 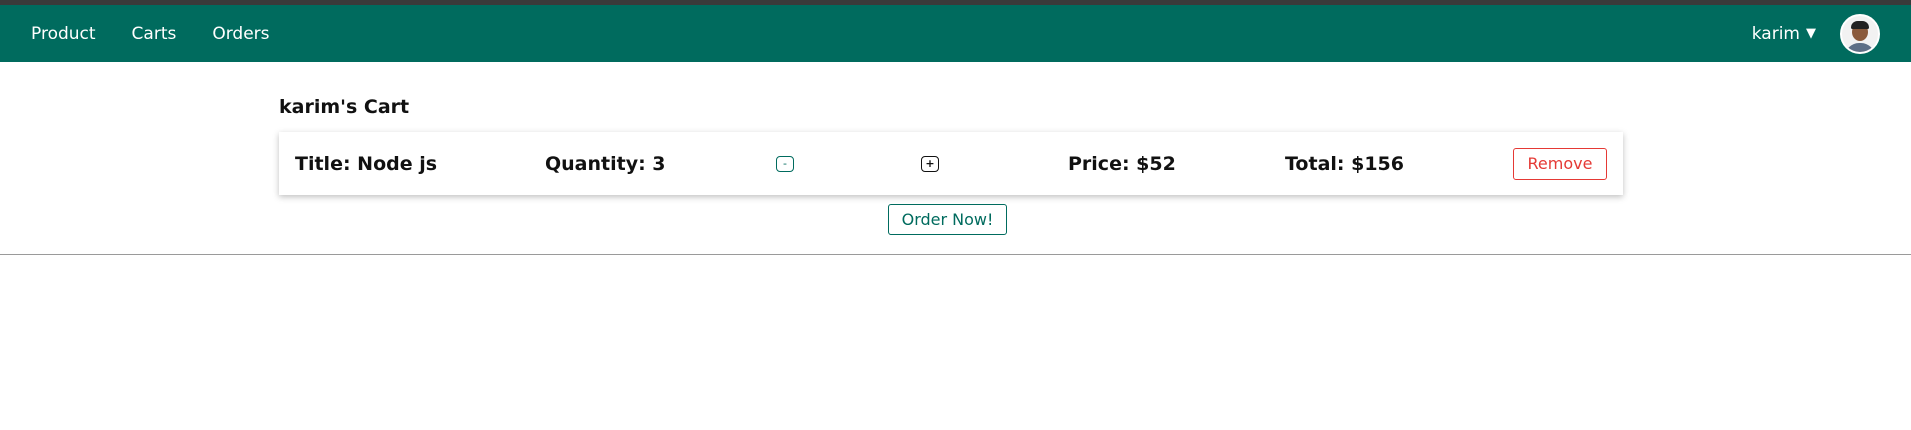 What do you see at coordinates (1122, 163) in the screenshot?
I see `item-price: Price: $52` at bounding box center [1122, 163].